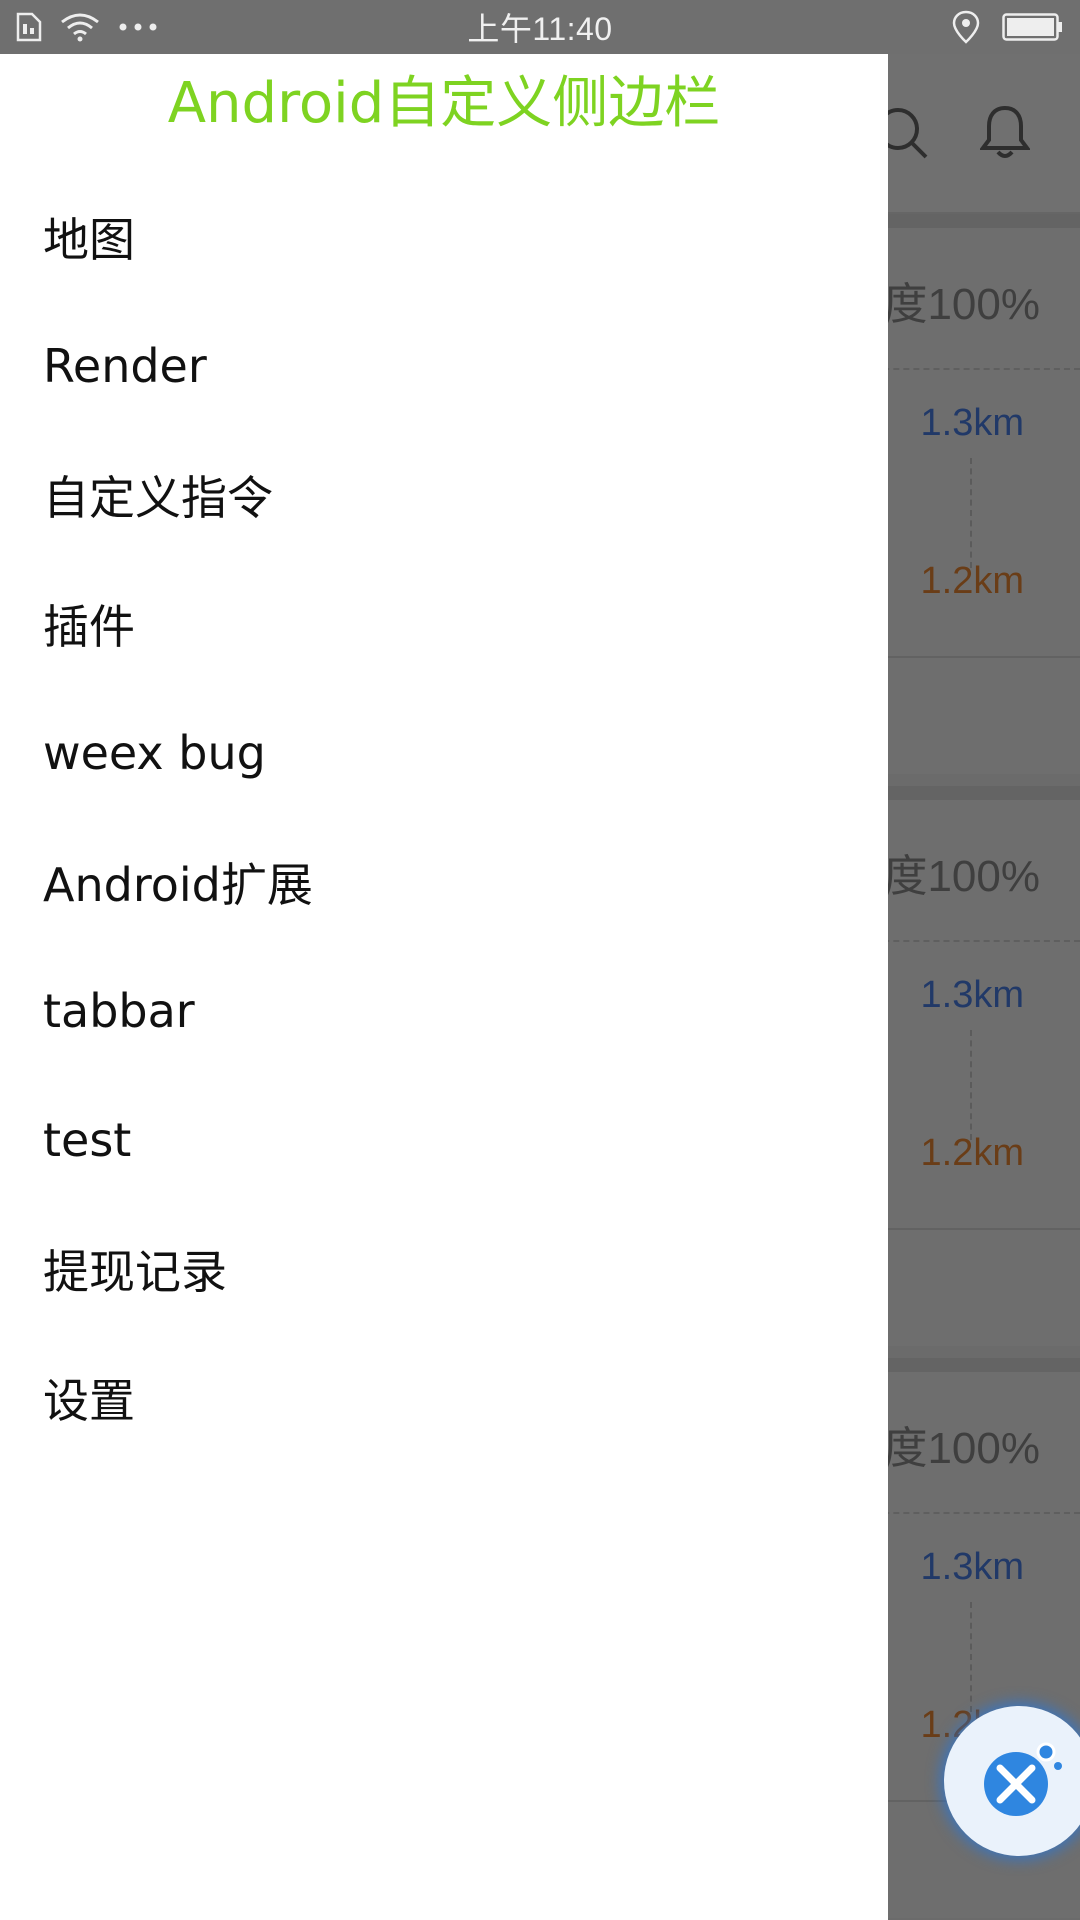 The width and height of the screenshot is (1080, 1920). Describe the element at coordinates (966, 27) in the screenshot. I see `location-icon` at that location.